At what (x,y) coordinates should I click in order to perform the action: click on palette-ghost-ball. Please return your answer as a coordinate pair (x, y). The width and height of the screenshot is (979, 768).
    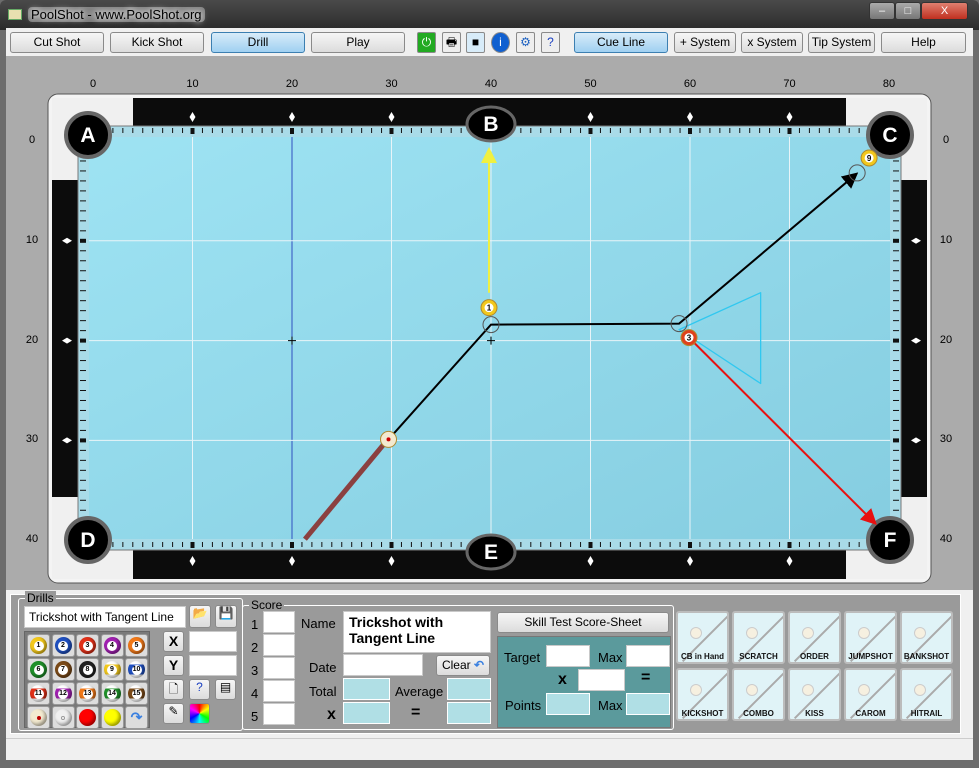
    Looking at the image, I should click on (63, 717).